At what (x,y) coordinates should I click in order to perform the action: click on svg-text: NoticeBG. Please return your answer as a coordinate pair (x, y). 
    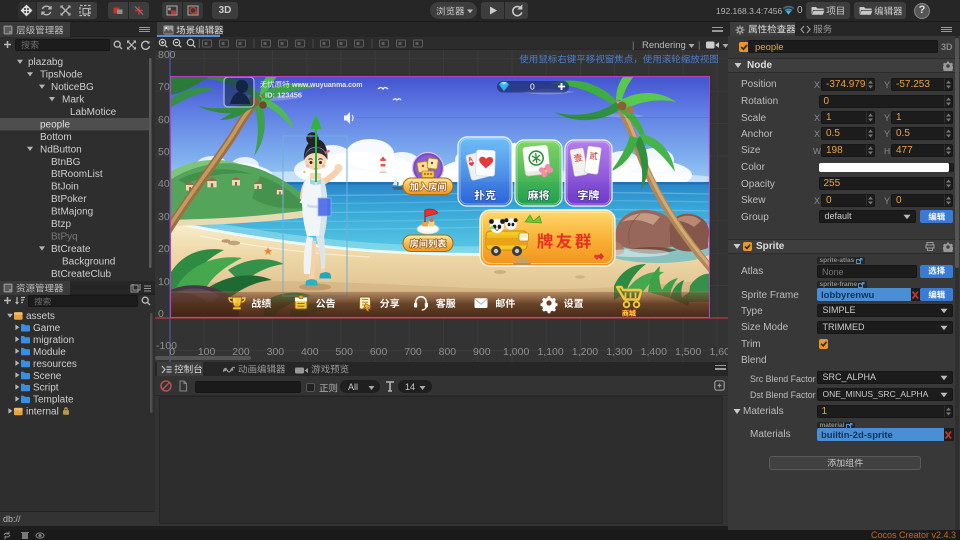
    Looking at the image, I should click on (72, 87).